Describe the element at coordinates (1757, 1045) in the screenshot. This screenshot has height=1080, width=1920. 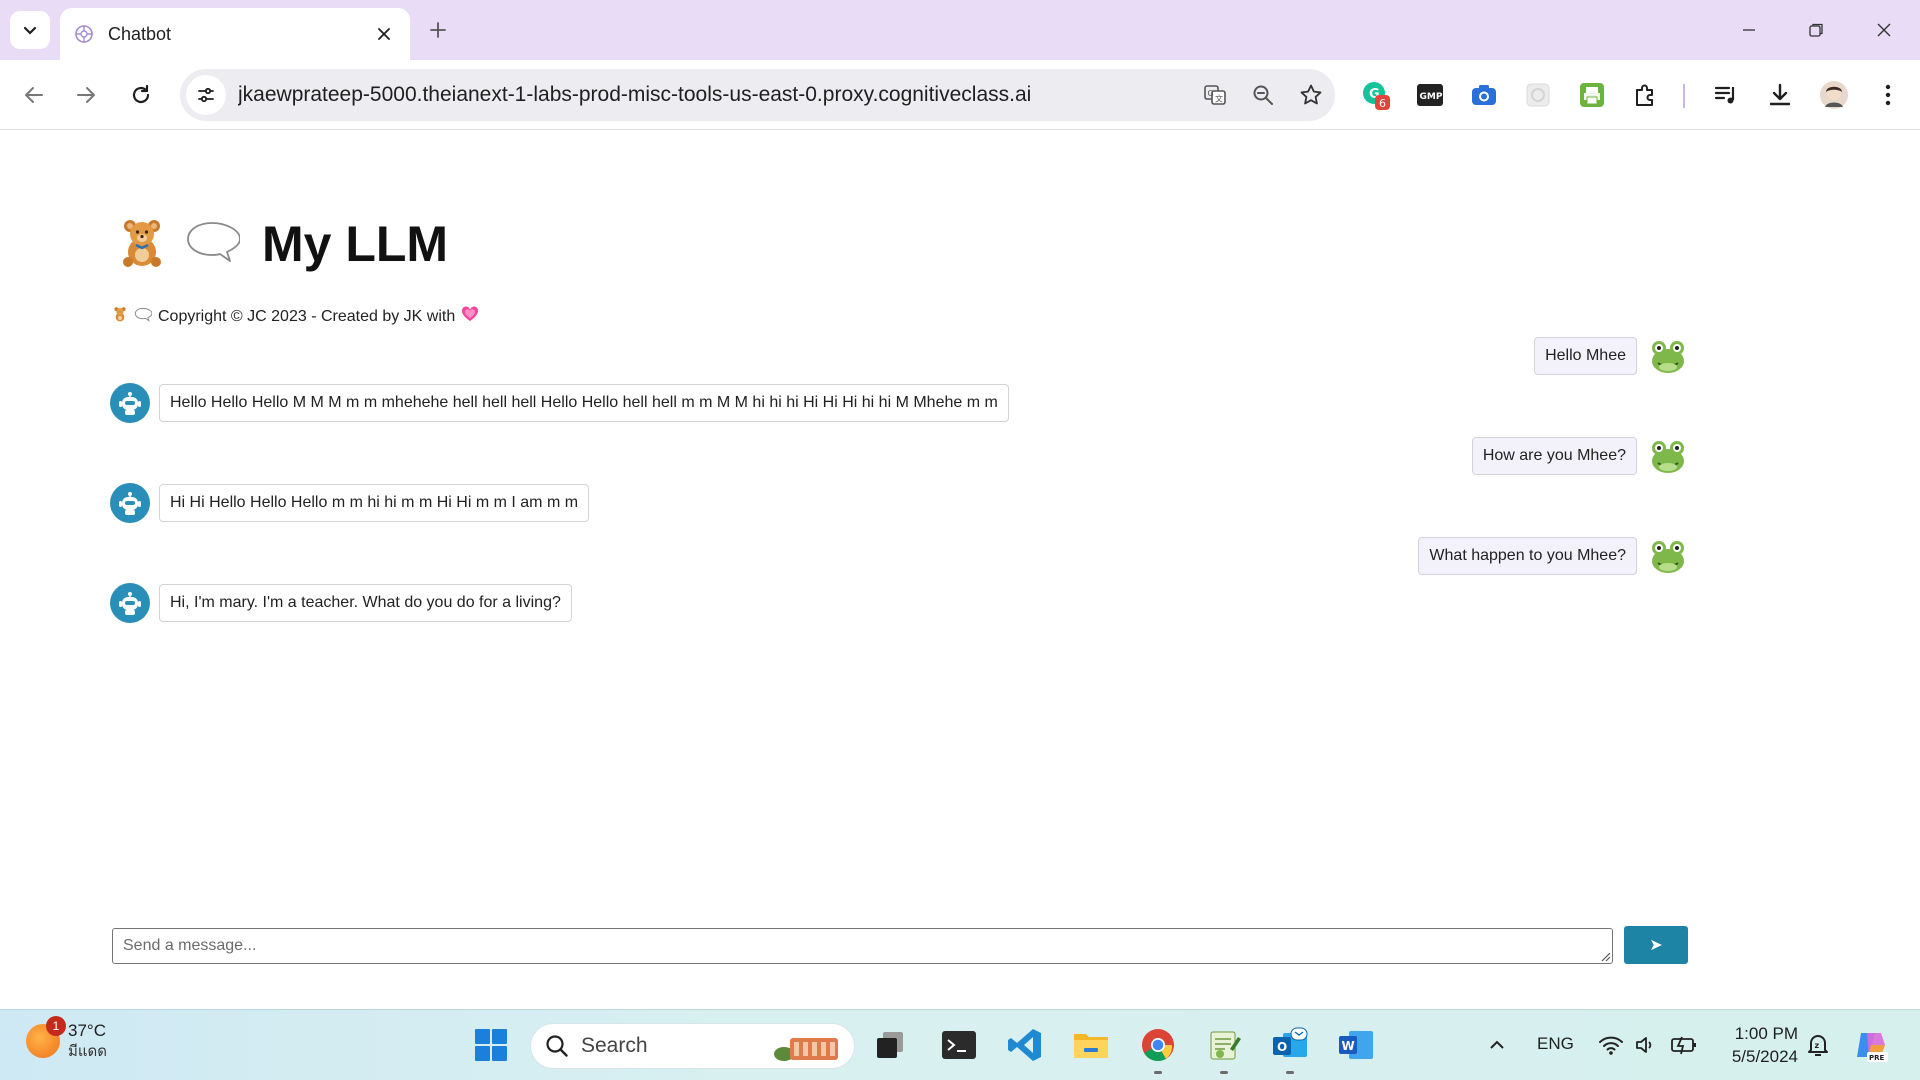
I see `system-clock: 1:00 PM 5/5/2024` at that location.